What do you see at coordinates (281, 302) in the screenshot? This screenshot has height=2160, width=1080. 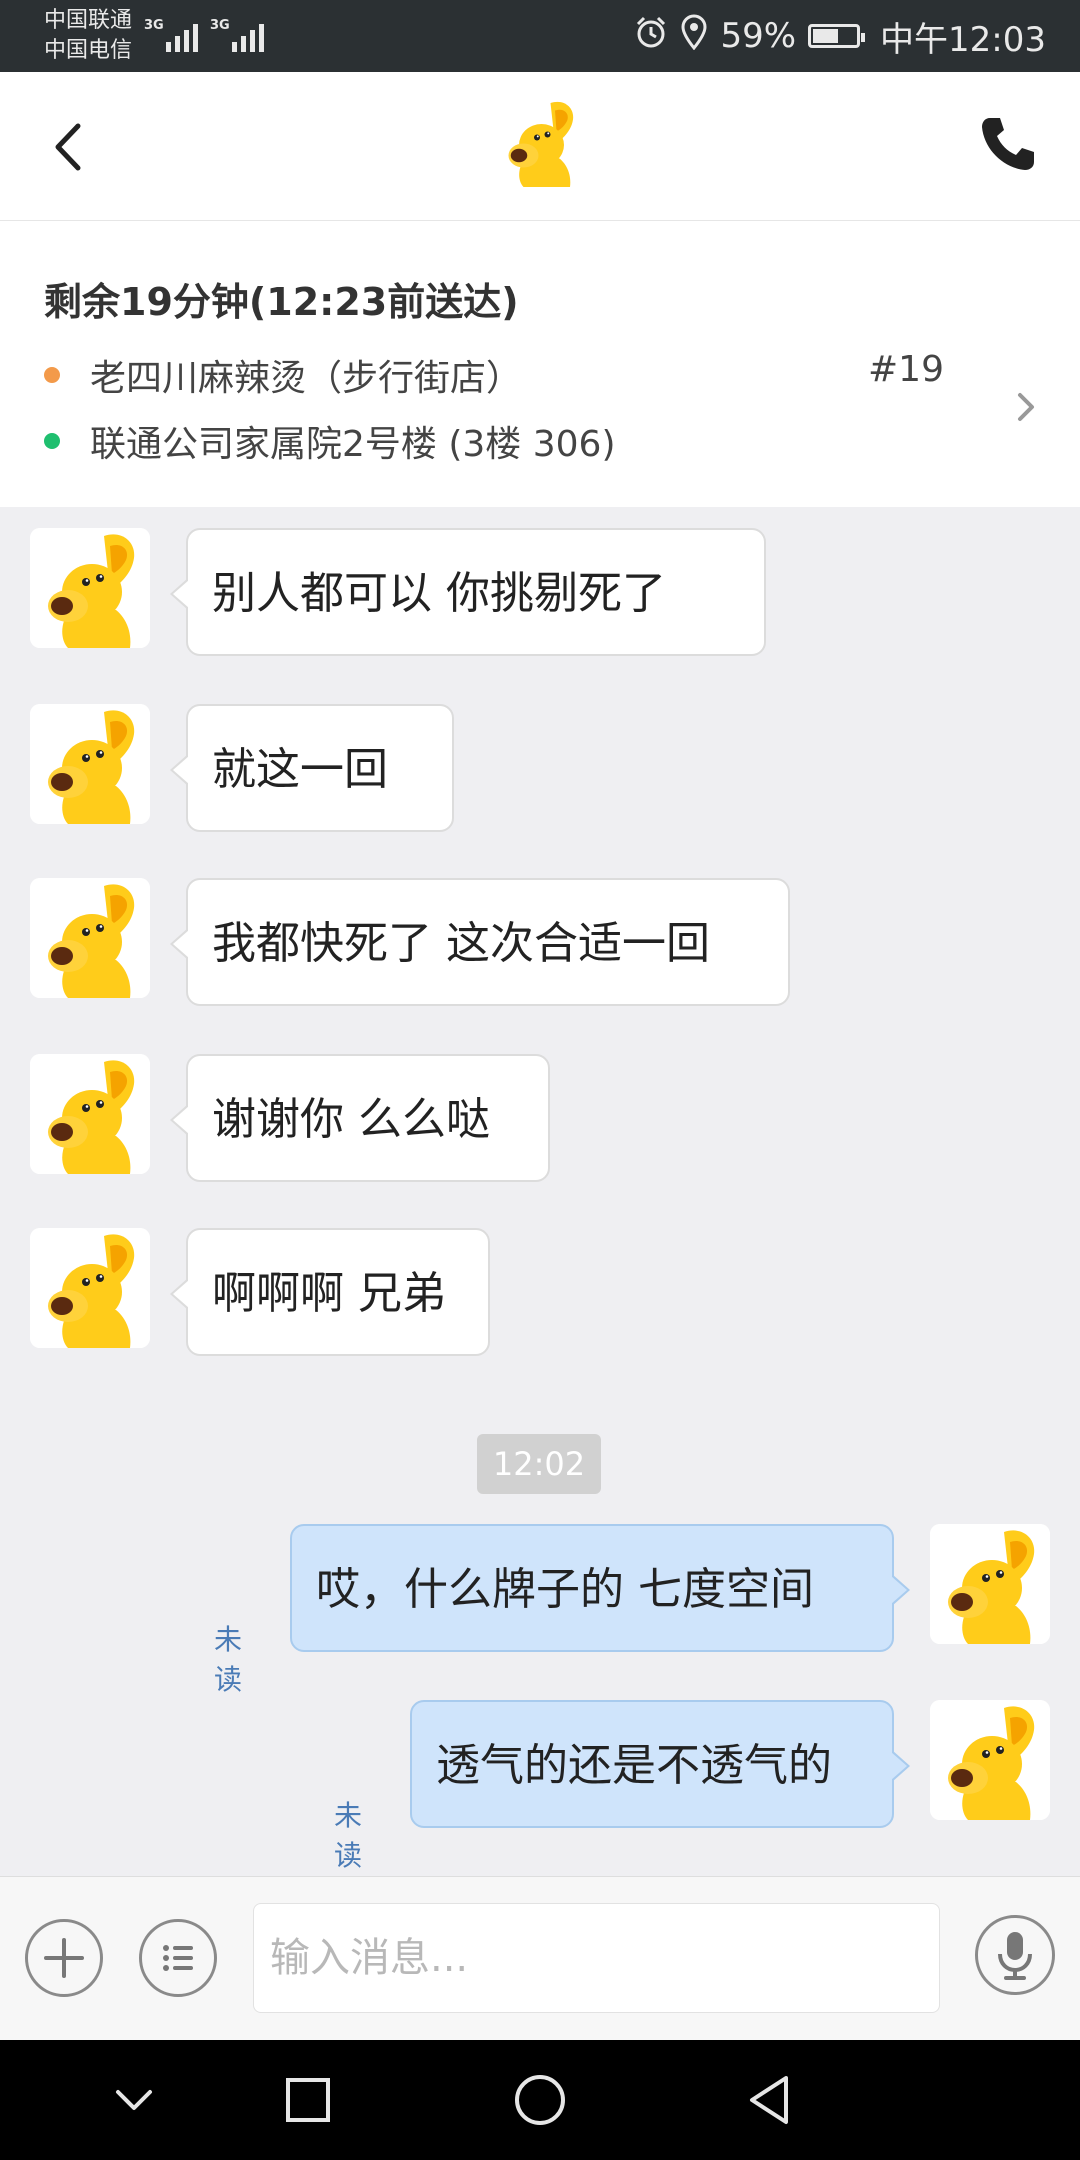 I see `delivery-eta: 剩余19分钟(12:23前送达)` at bounding box center [281, 302].